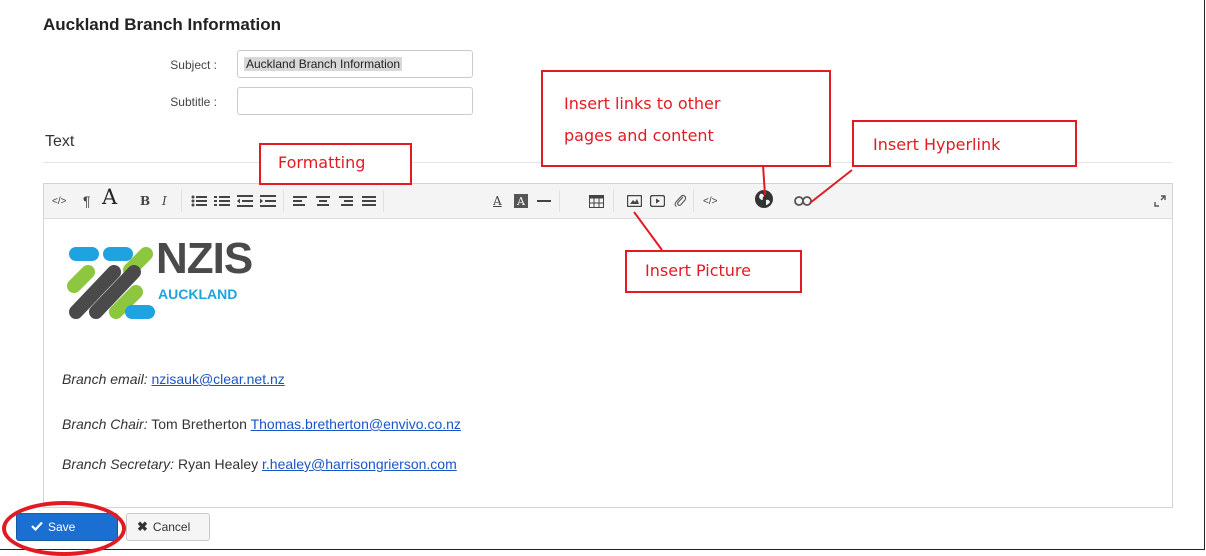 This screenshot has height=556, width=1206. What do you see at coordinates (145, 201) in the screenshot?
I see `bold-button: B` at bounding box center [145, 201].